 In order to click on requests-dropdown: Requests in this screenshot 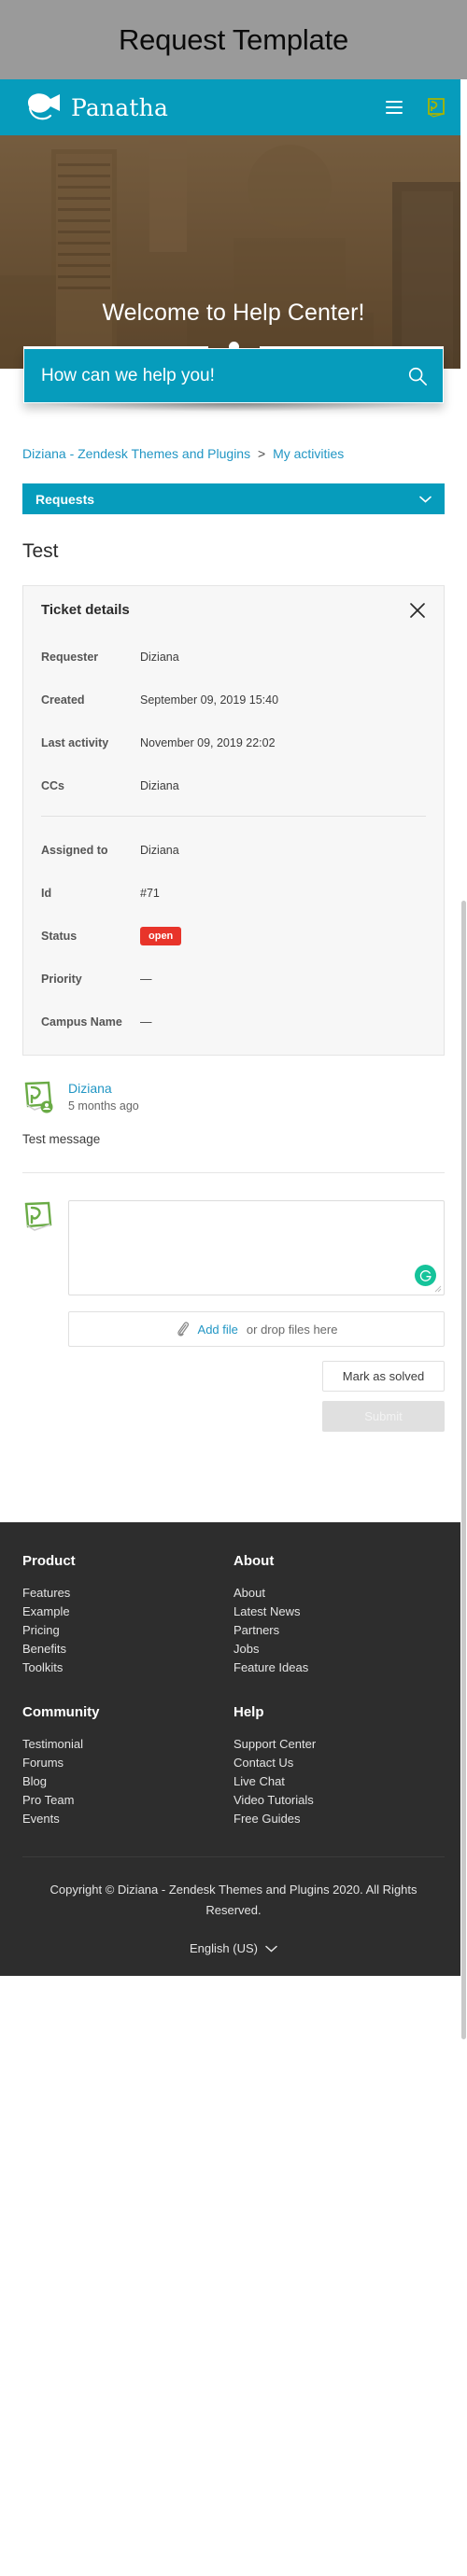, I will do `click(234, 499)`.